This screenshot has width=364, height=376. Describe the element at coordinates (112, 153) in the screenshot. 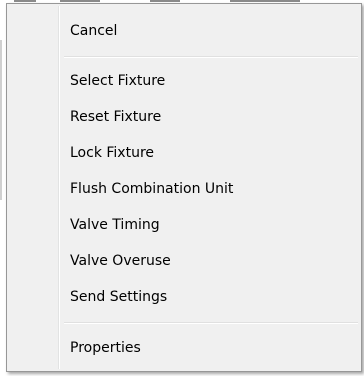

I see `menu-item-label: Lock Fixture` at that location.